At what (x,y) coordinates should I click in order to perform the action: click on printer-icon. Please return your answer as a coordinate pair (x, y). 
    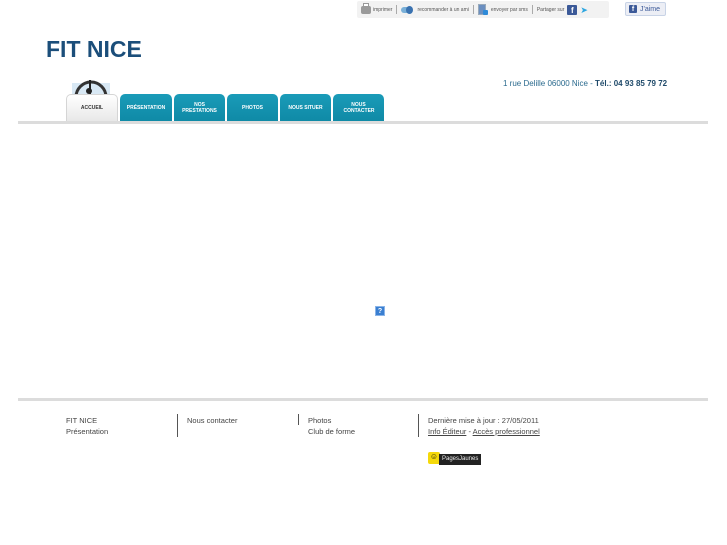
    Looking at the image, I should click on (366, 8).